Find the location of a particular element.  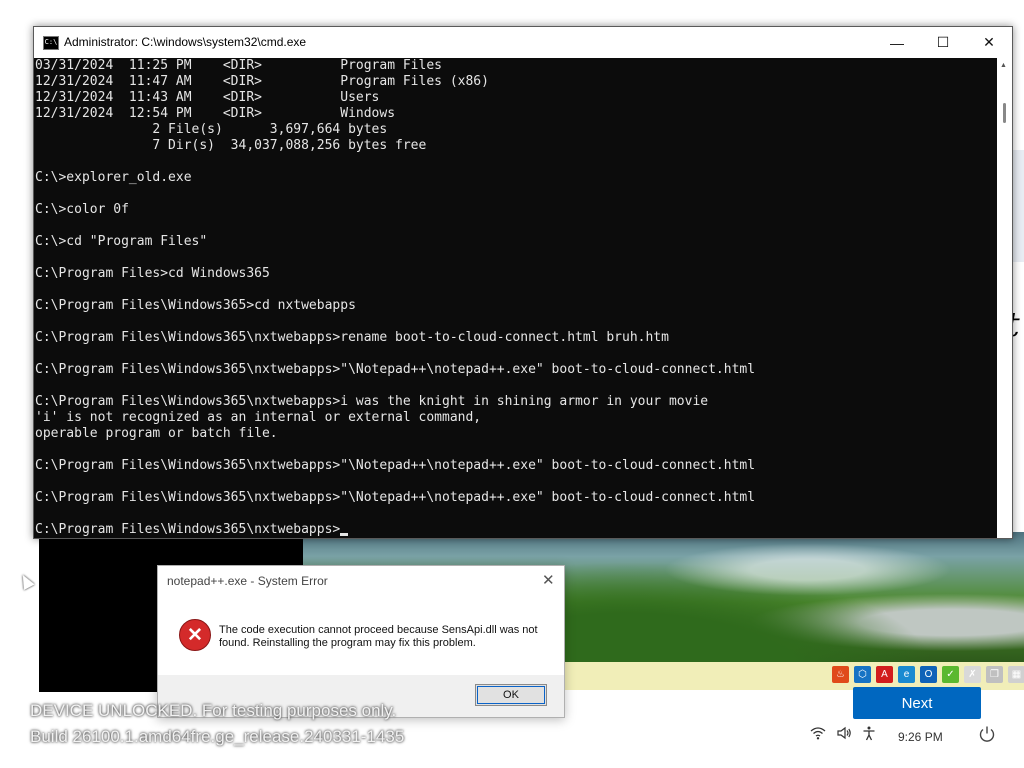

acrobat-icon: A is located at coordinates (884, 674).